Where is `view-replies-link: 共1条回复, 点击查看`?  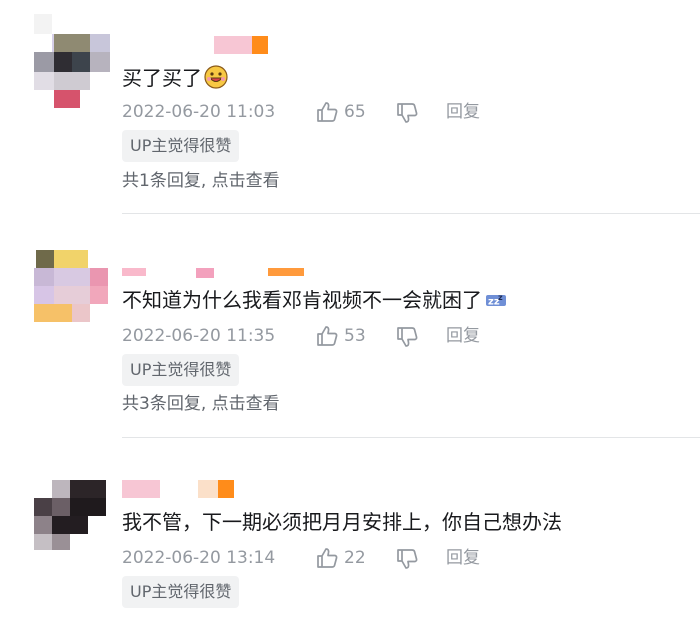
view-replies-link: 共1条回复, 点击查看 is located at coordinates (201, 181).